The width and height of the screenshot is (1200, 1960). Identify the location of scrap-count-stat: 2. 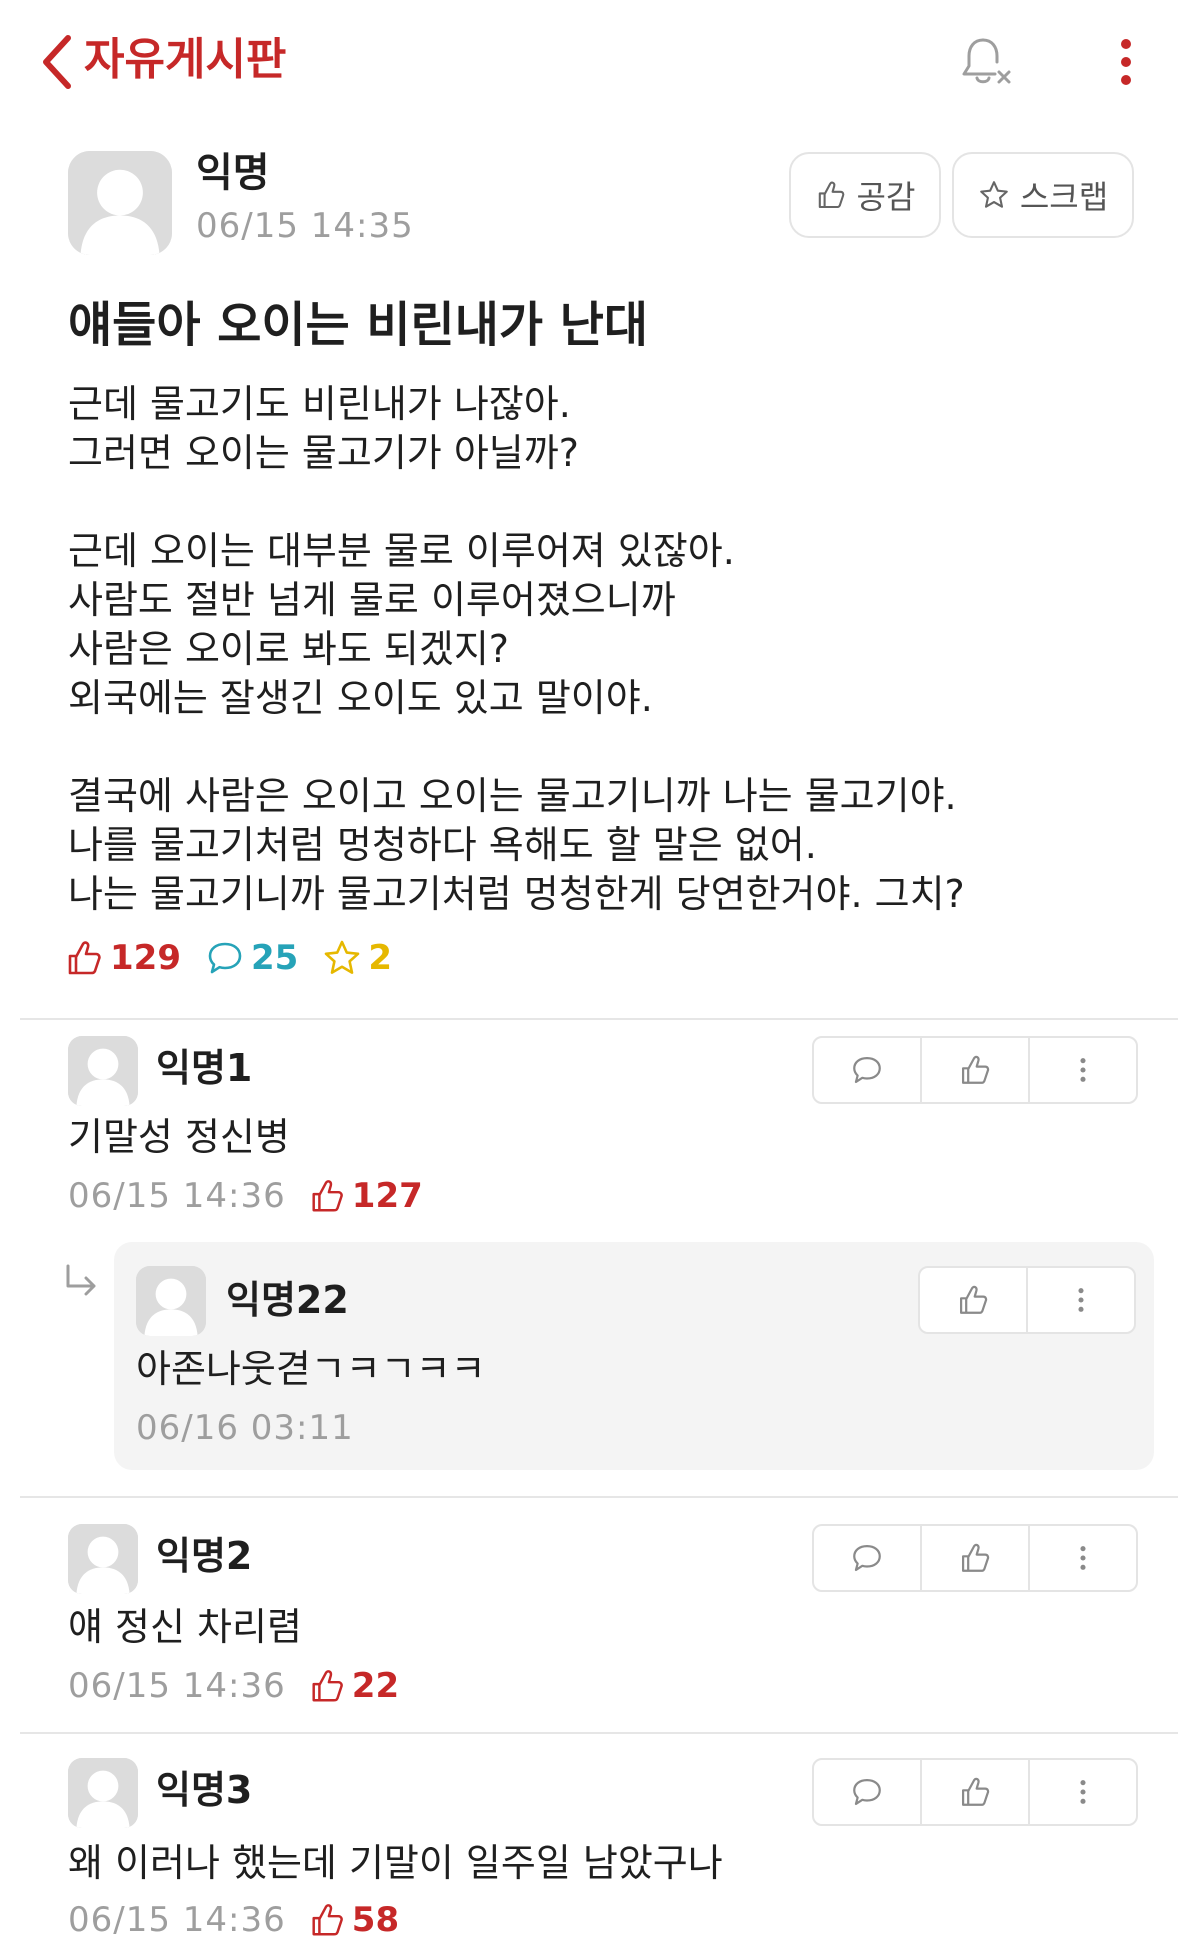
(357, 958).